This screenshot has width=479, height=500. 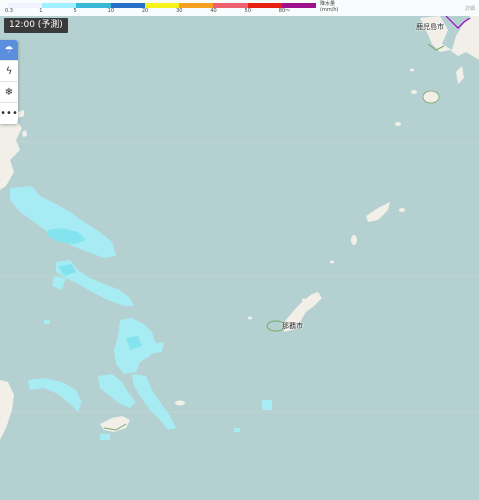 What do you see at coordinates (9, 92) in the screenshot?
I see `snow-icon: ❄` at bounding box center [9, 92].